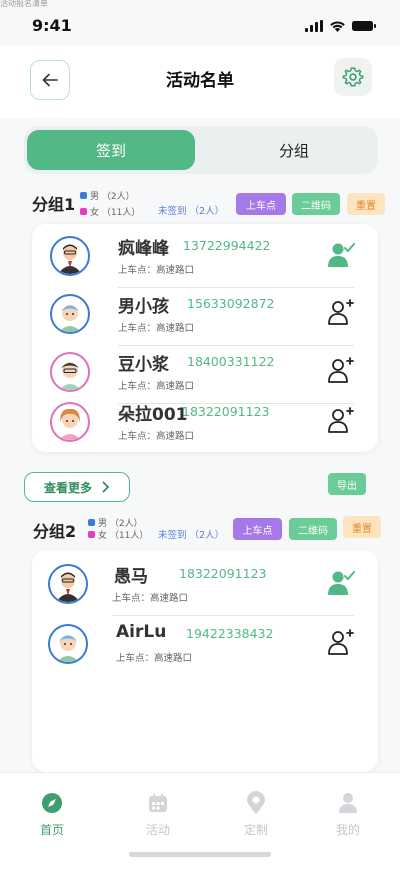 Image resolution: width=400 pixels, height=875 pixels. What do you see at coordinates (52, 25) in the screenshot?
I see `status-time: 9:41` at bounding box center [52, 25].